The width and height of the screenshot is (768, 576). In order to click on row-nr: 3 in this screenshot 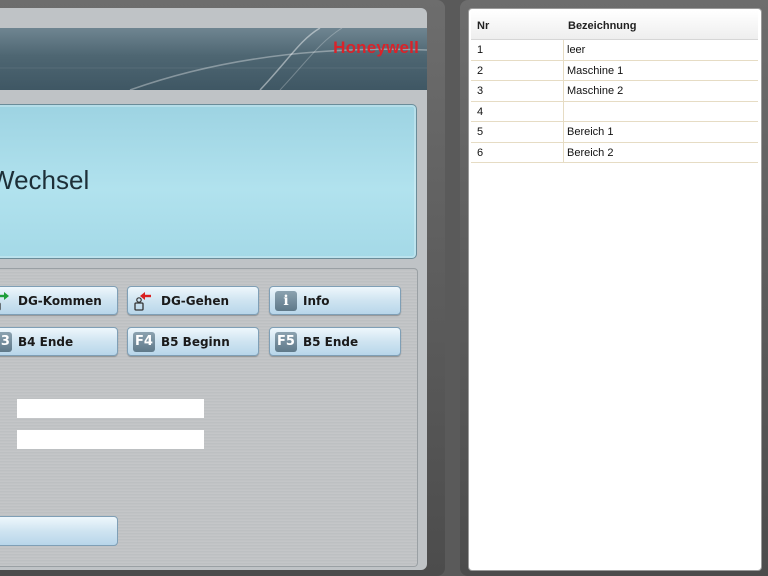, I will do `click(480, 91)`.